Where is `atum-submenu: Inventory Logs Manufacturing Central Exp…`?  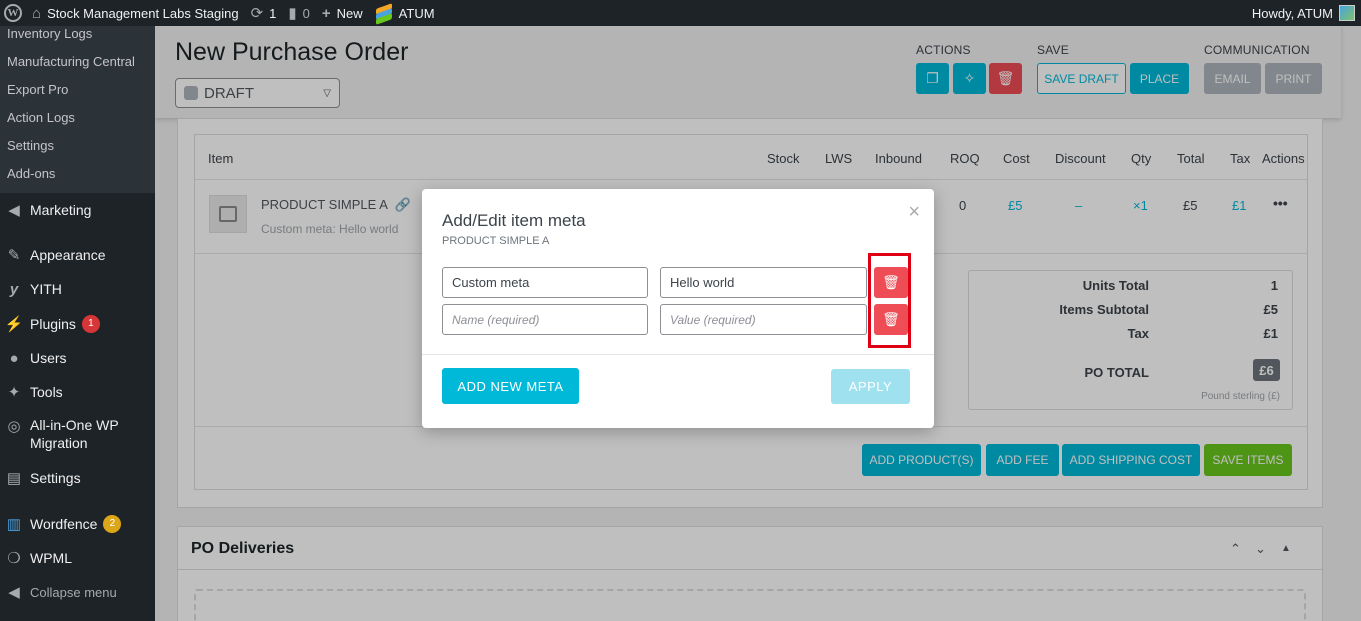 atum-submenu: Inventory Logs Manufacturing Central Exp… is located at coordinates (77, 106).